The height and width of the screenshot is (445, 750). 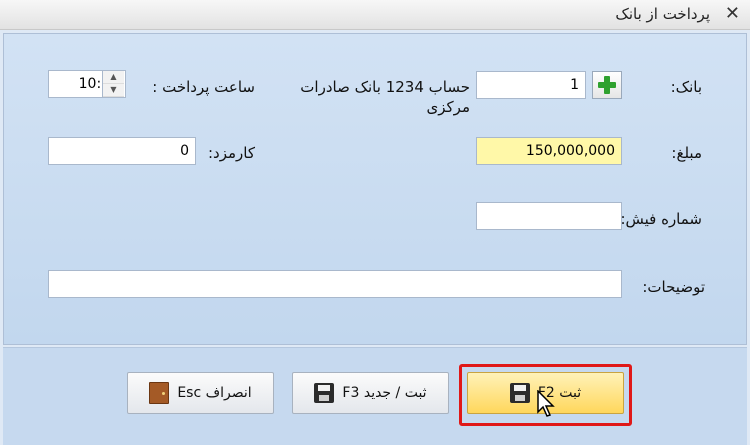 I want to click on receipt-number-label: شماره فیش:, so click(x=661, y=219).